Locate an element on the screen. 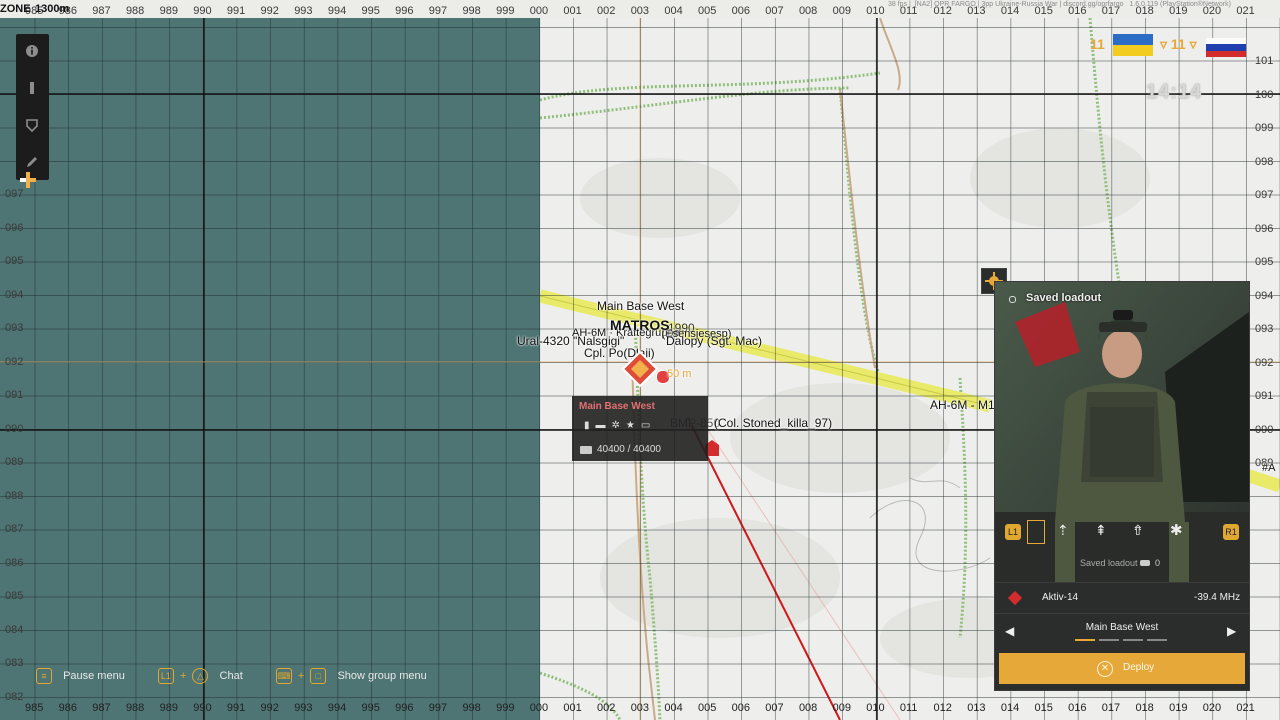 Image resolution: width=1280 pixels, height=720 pixels. left-axis-label: 086 is located at coordinates (14, 562).